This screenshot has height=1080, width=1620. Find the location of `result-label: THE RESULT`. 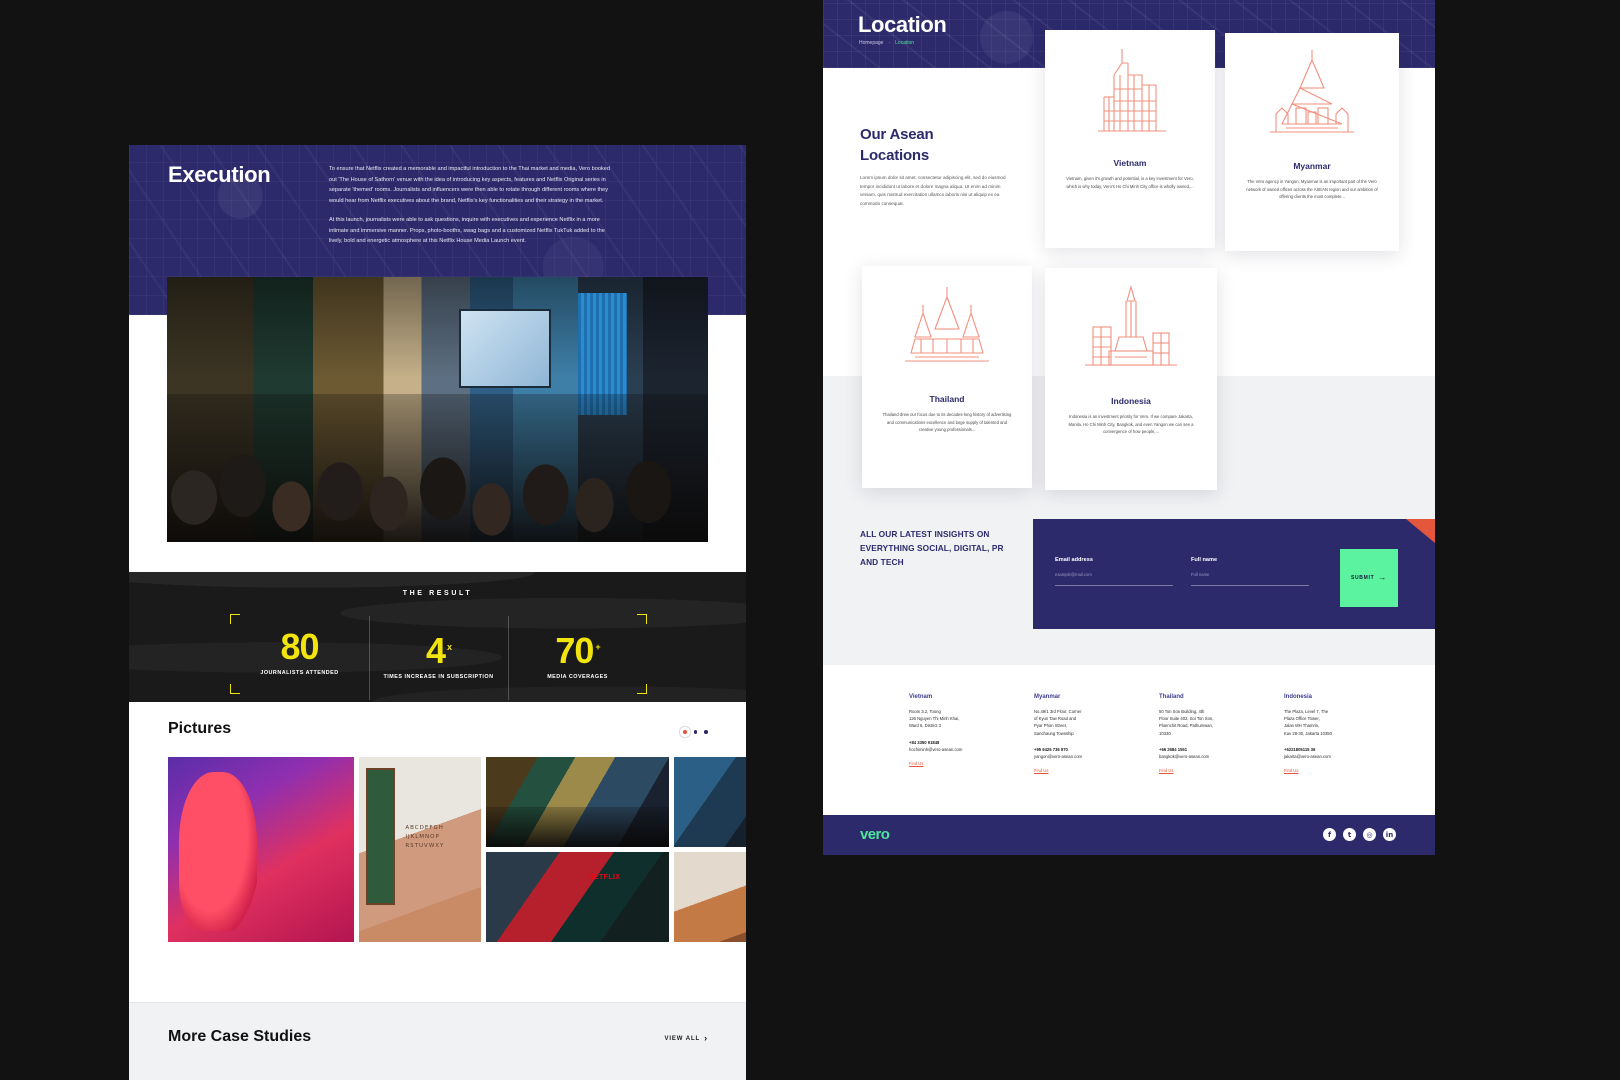

result-label: THE RESULT is located at coordinates (437, 593).